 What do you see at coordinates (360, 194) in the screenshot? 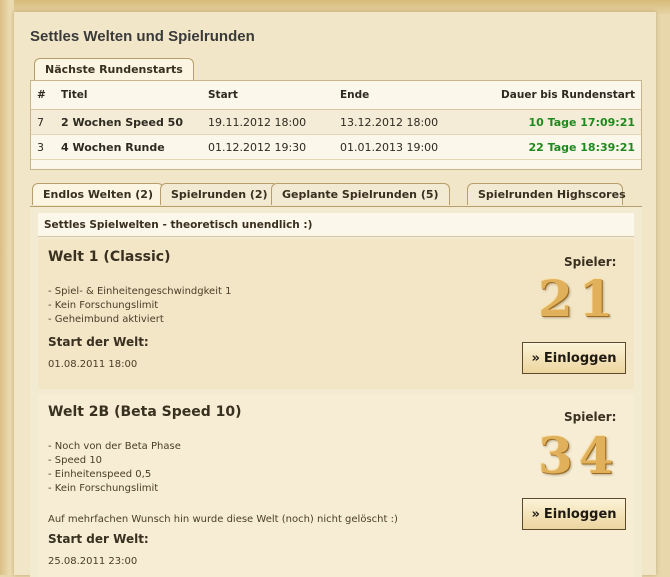
I see `tab-planned-rounds: Geplante Spielrunden (5)` at bounding box center [360, 194].